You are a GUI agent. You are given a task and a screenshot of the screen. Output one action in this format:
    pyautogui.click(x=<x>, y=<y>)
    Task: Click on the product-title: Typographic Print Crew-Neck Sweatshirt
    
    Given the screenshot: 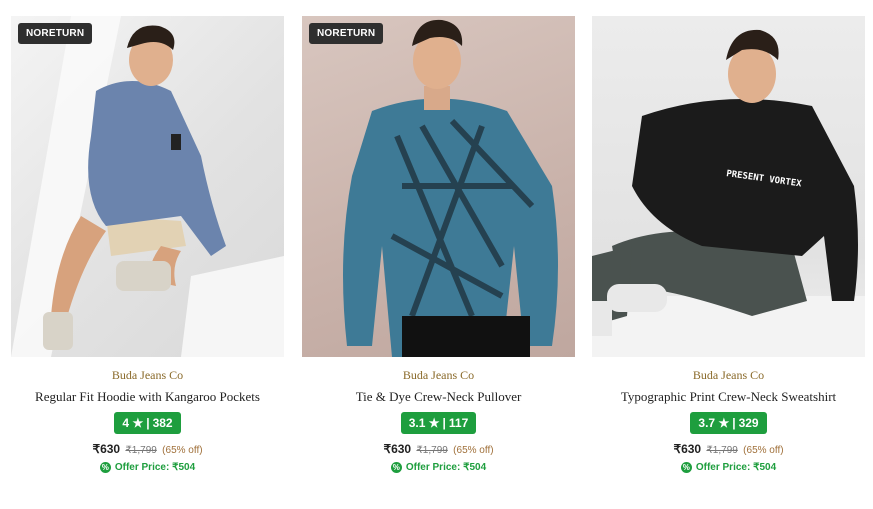 What is the action you would take?
    pyautogui.click(x=728, y=397)
    